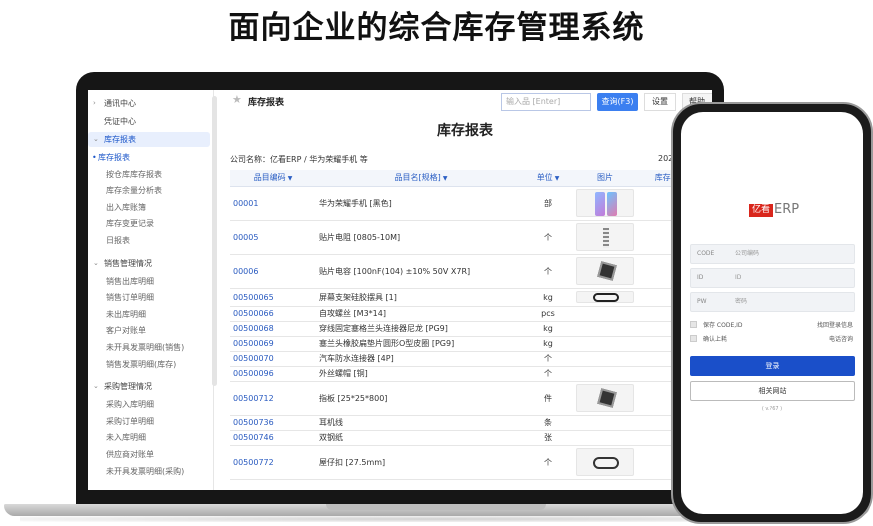 Image resolution: width=873 pixels, height=526 pixels. I want to click on sidebar-item-label: 库存报表, so click(120, 139).